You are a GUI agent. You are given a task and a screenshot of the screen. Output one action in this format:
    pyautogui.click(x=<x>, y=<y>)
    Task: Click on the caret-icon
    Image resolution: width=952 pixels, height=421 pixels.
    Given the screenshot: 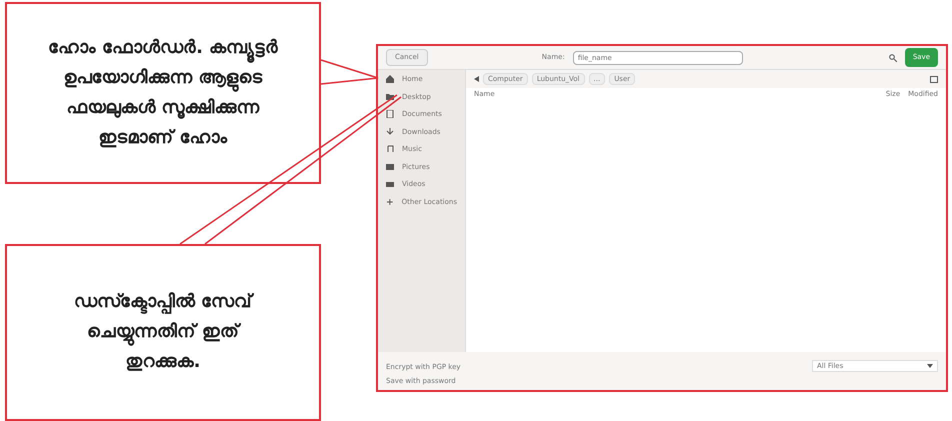 What is the action you would take?
    pyautogui.click(x=930, y=366)
    